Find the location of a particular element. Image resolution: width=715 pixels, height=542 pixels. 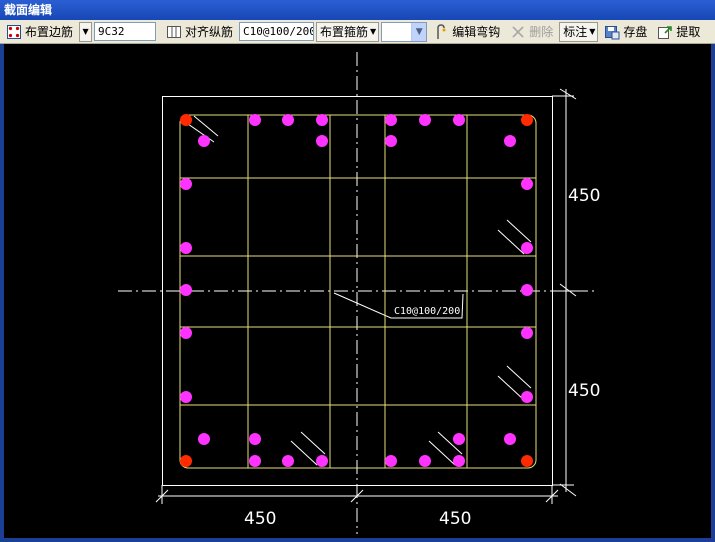

align-long-bars-label: 对齐纵筋 is located at coordinates (209, 32).